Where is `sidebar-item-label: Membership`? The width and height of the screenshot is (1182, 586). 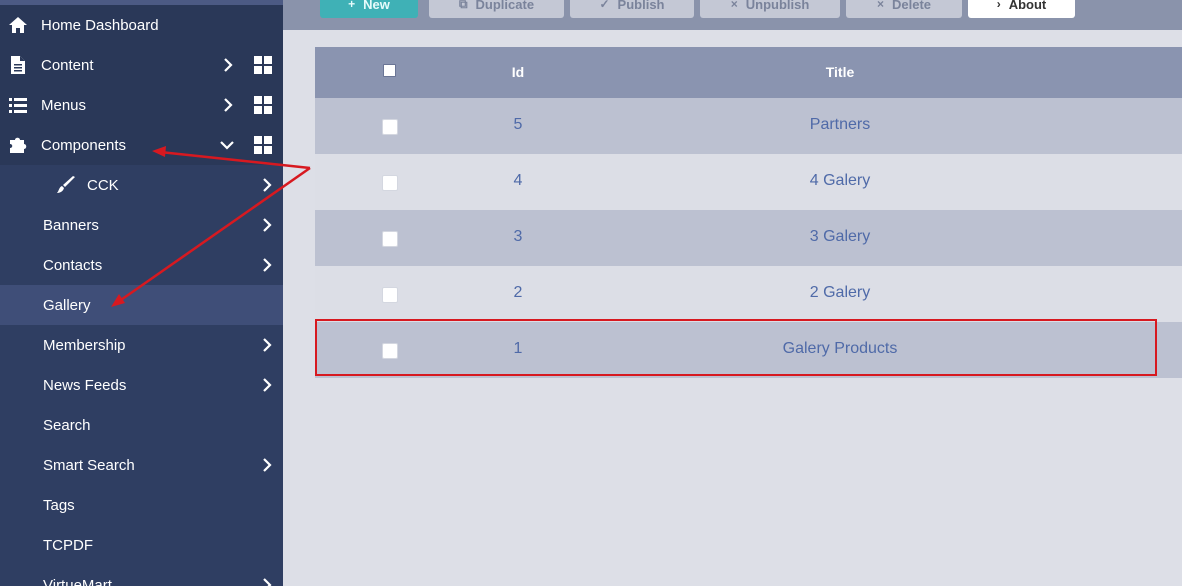
sidebar-item-label: Membership is located at coordinates (84, 345).